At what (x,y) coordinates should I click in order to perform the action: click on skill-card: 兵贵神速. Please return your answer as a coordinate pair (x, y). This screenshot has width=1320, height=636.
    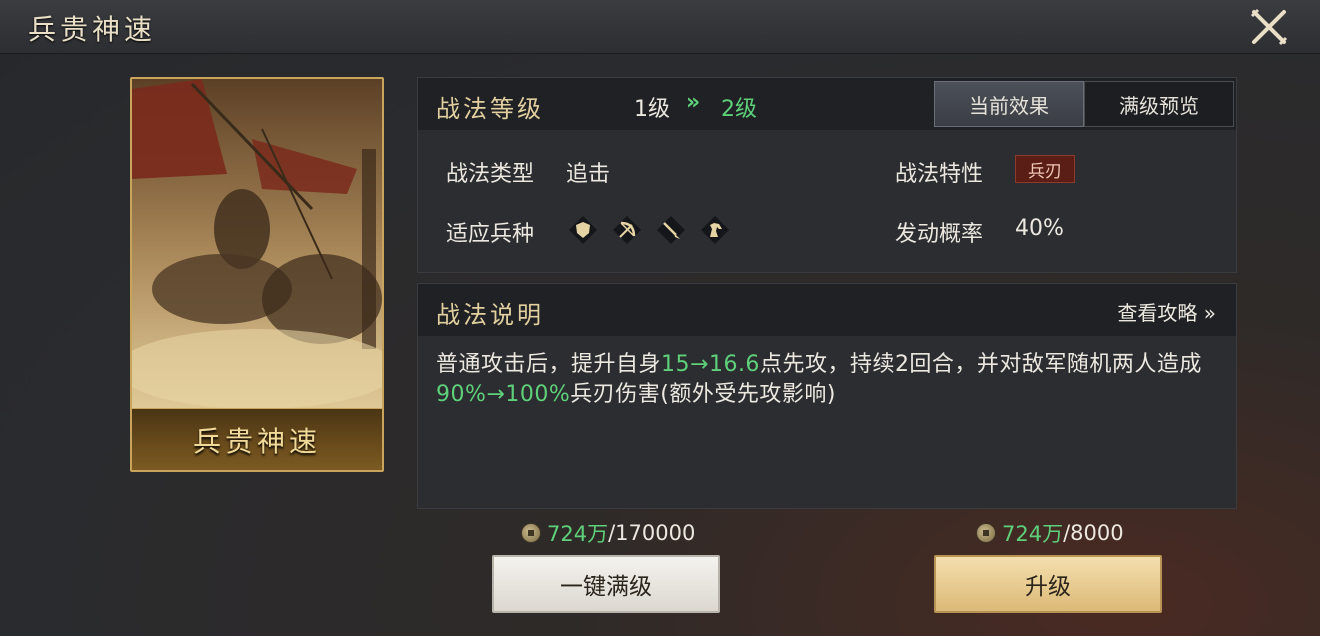
    Looking at the image, I should click on (257, 274).